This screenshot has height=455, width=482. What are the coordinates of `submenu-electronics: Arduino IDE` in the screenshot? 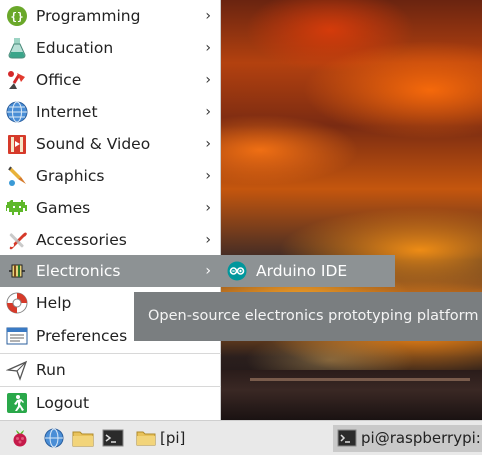 It's located at (308, 271).